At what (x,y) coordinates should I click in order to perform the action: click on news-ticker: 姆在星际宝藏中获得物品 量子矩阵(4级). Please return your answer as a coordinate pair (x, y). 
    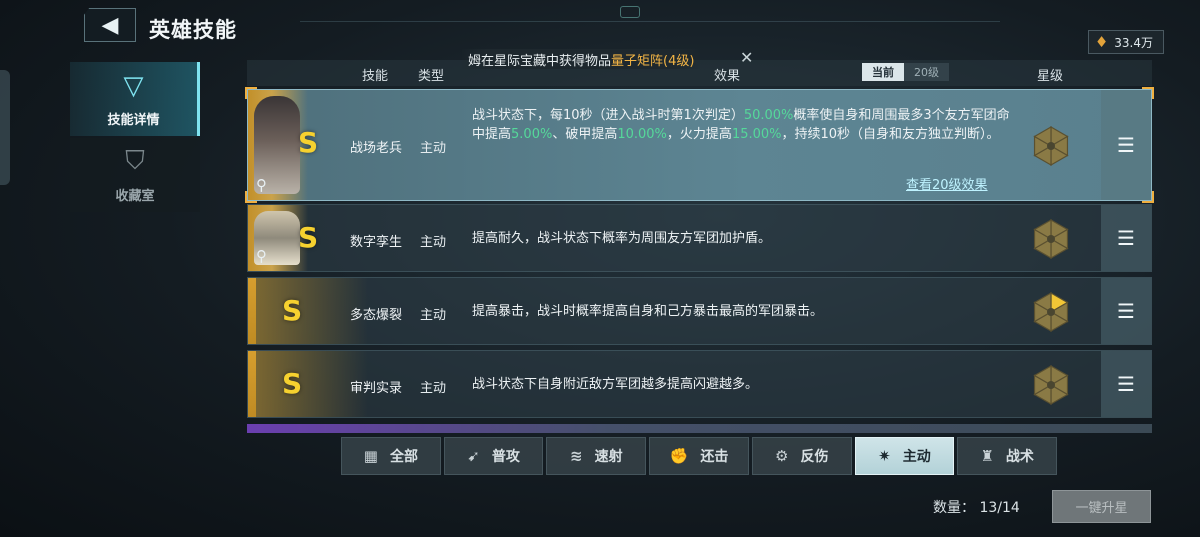
    Looking at the image, I should click on (581, 59).